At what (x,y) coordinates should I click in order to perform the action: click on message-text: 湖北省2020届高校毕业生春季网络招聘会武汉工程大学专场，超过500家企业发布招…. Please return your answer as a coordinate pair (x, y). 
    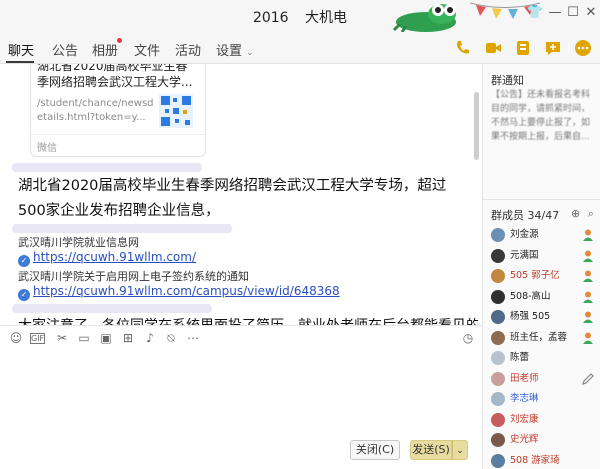
    Looking at the image, I should click on (232, 198).